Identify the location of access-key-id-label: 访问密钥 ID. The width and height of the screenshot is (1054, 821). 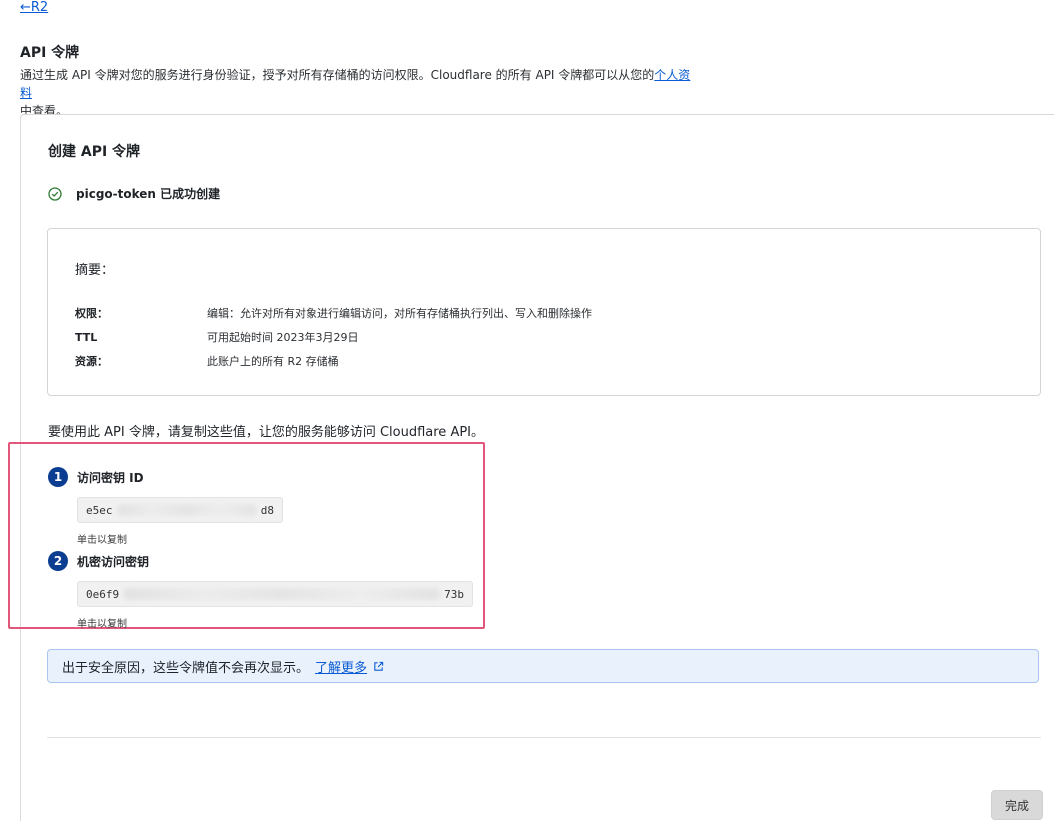
(110, 477).